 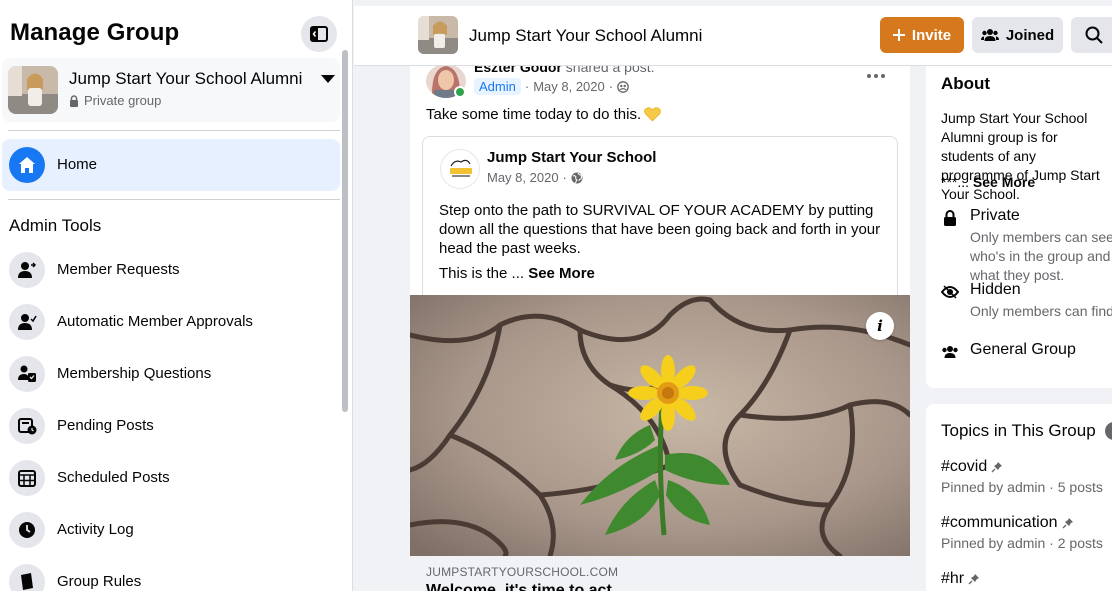 I want to click on online-status-dot, so click(x=460, y=92).